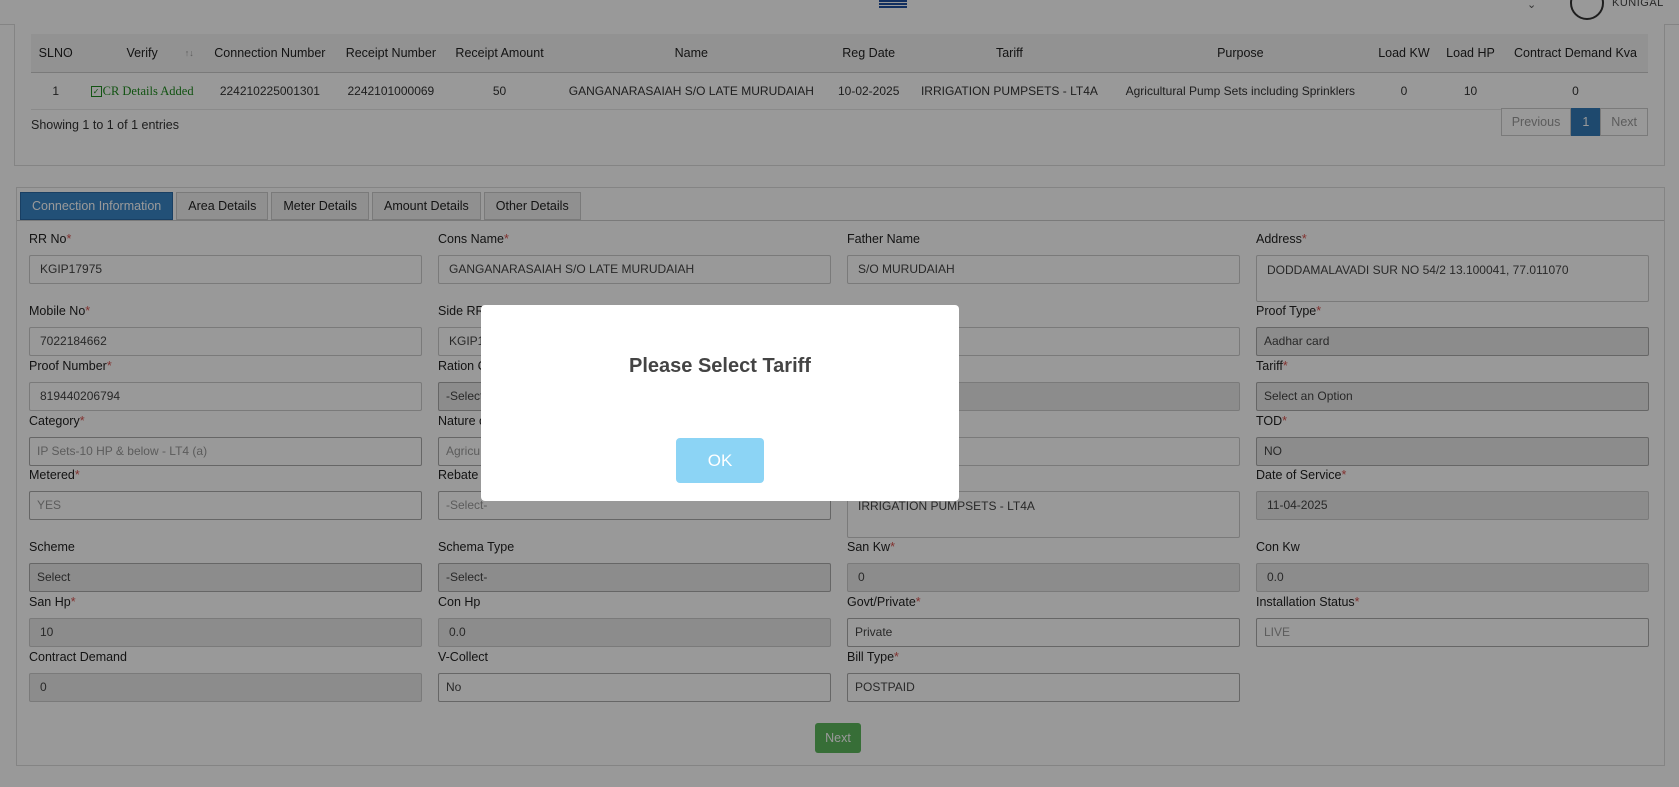 The width and height of the screenshot is (1679, 787). What do you see at coordinates (720, 403) in the screenshot?
I see `alert-dialog: Please Select Tariff OK` at bounding box center [720, 403].